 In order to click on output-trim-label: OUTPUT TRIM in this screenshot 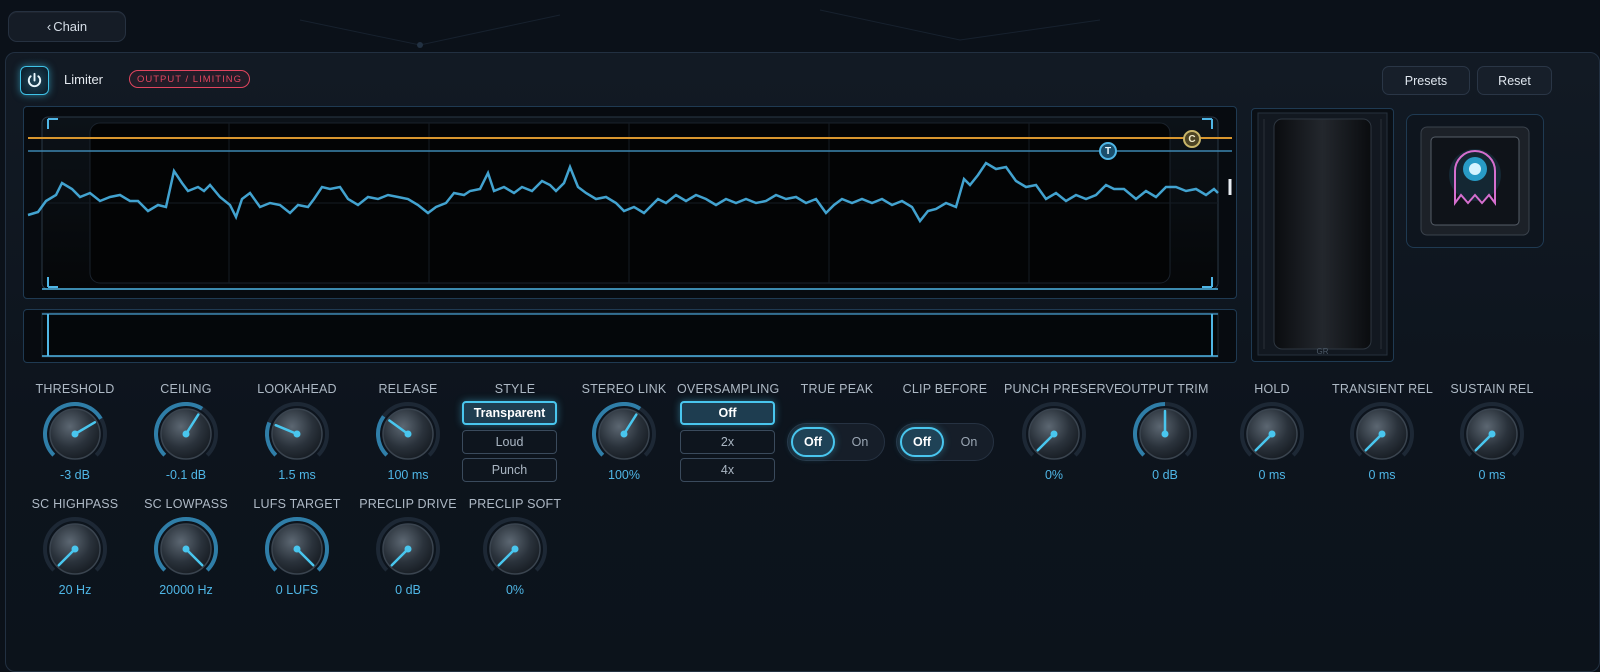, I will do `click(1165, 389)`.